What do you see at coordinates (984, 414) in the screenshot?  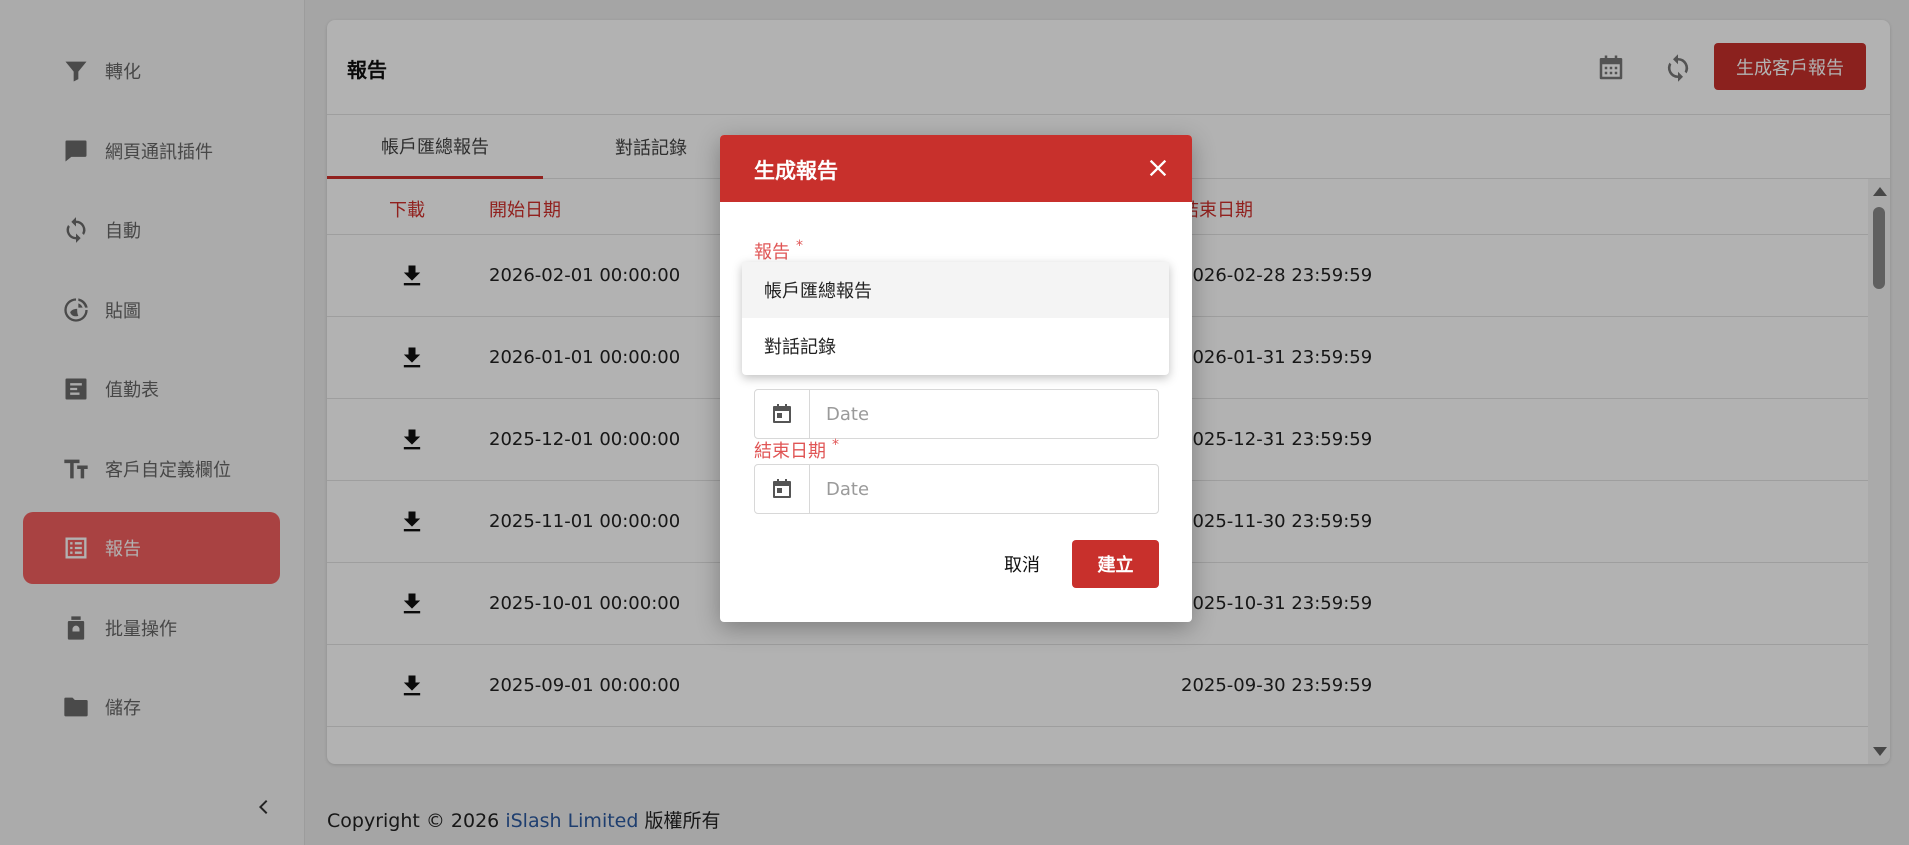 I see `start-date-input` at bounding box center [984, 414].